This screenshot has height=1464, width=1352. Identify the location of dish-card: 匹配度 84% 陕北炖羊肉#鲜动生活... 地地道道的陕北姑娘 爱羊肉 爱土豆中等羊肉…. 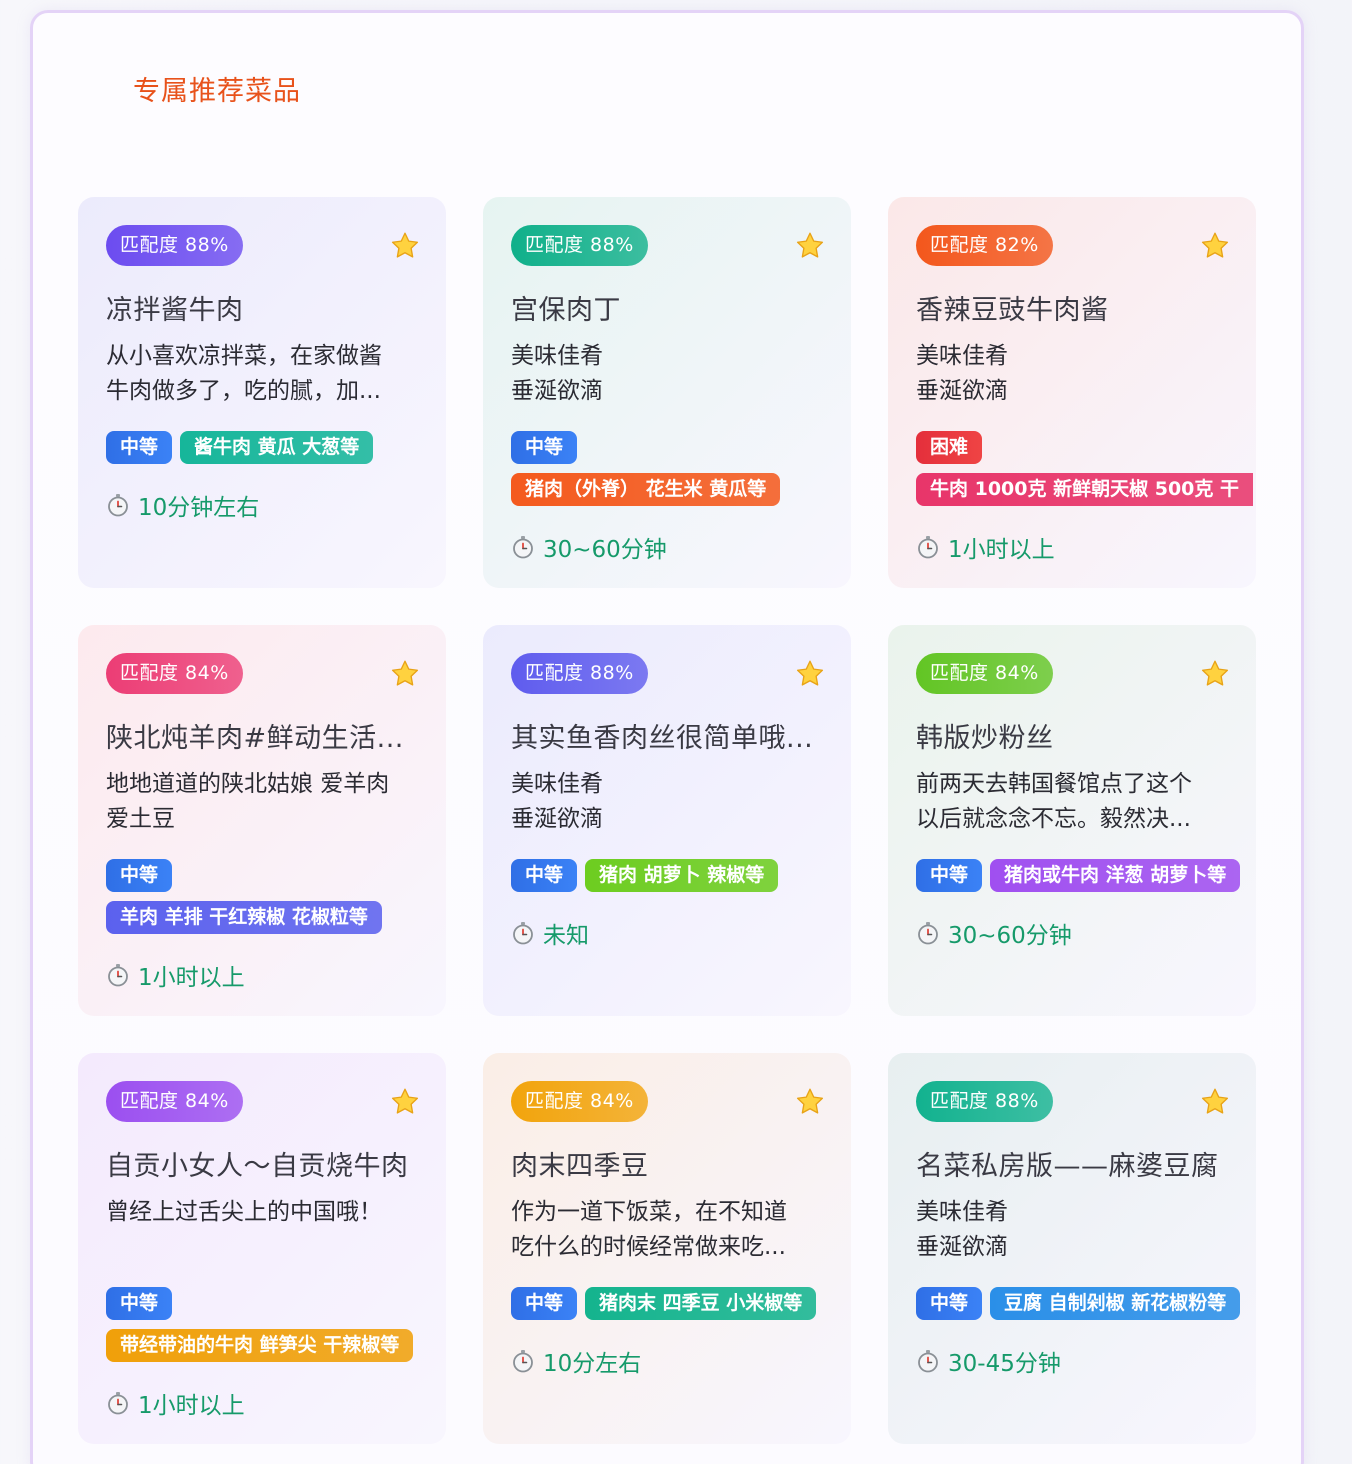
(262, 820).